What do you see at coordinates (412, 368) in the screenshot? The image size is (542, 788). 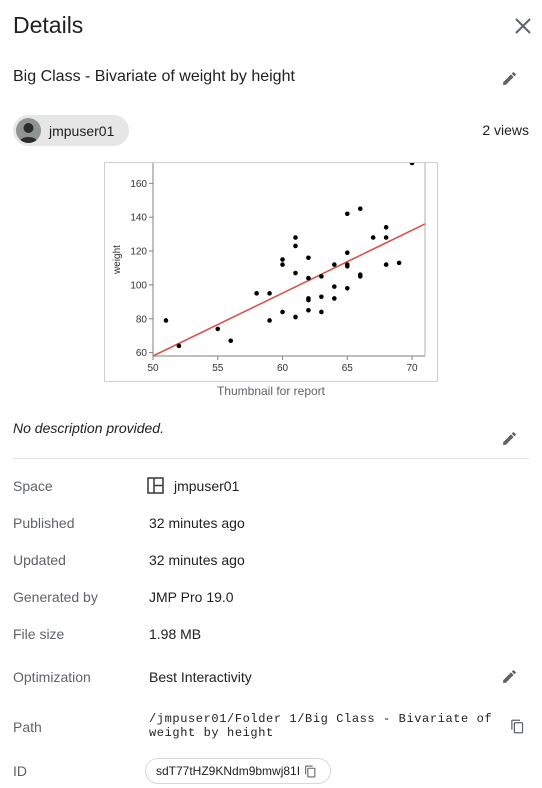 I see `x-tick-label: 70` at bounding box center [412, 368].